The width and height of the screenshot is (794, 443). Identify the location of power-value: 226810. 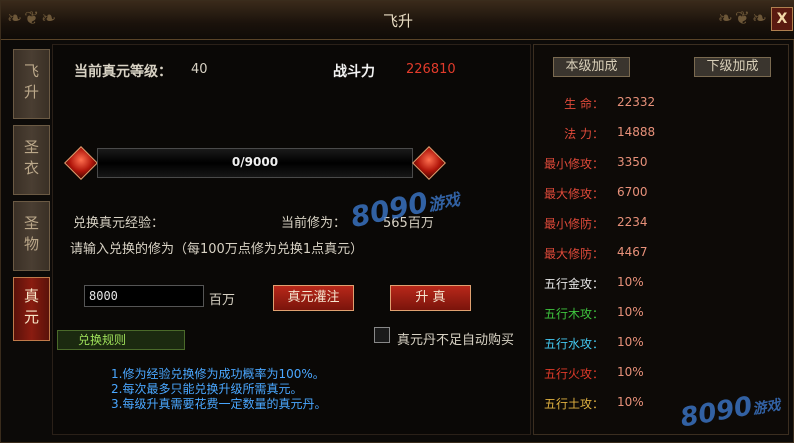
(431, 69).